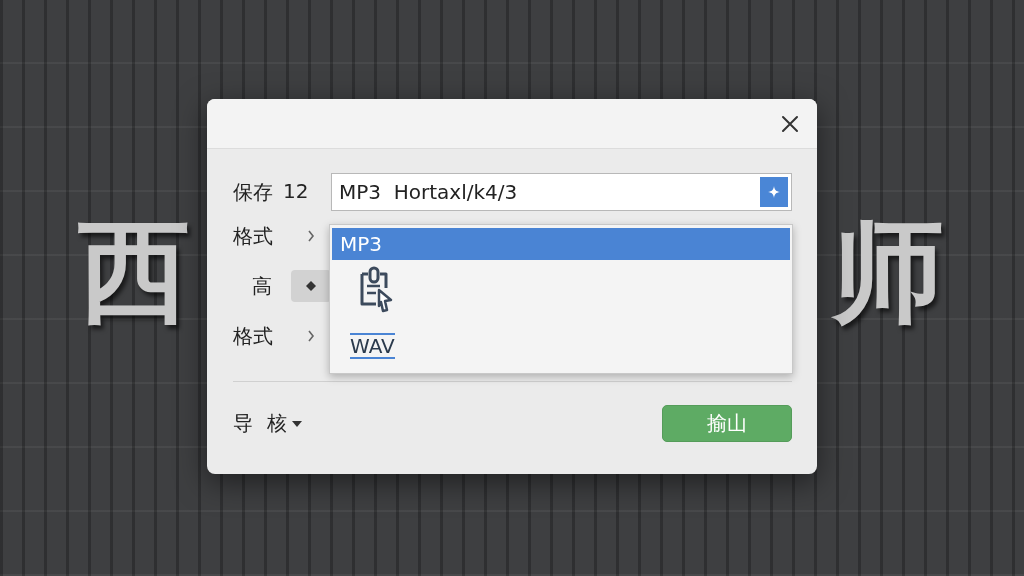 This screenshot has height=576, width=1024. What do you see at coordinates (774, 192) in the screenshot?
I see `select-toggle-icon` at bounding box center [774, 192].